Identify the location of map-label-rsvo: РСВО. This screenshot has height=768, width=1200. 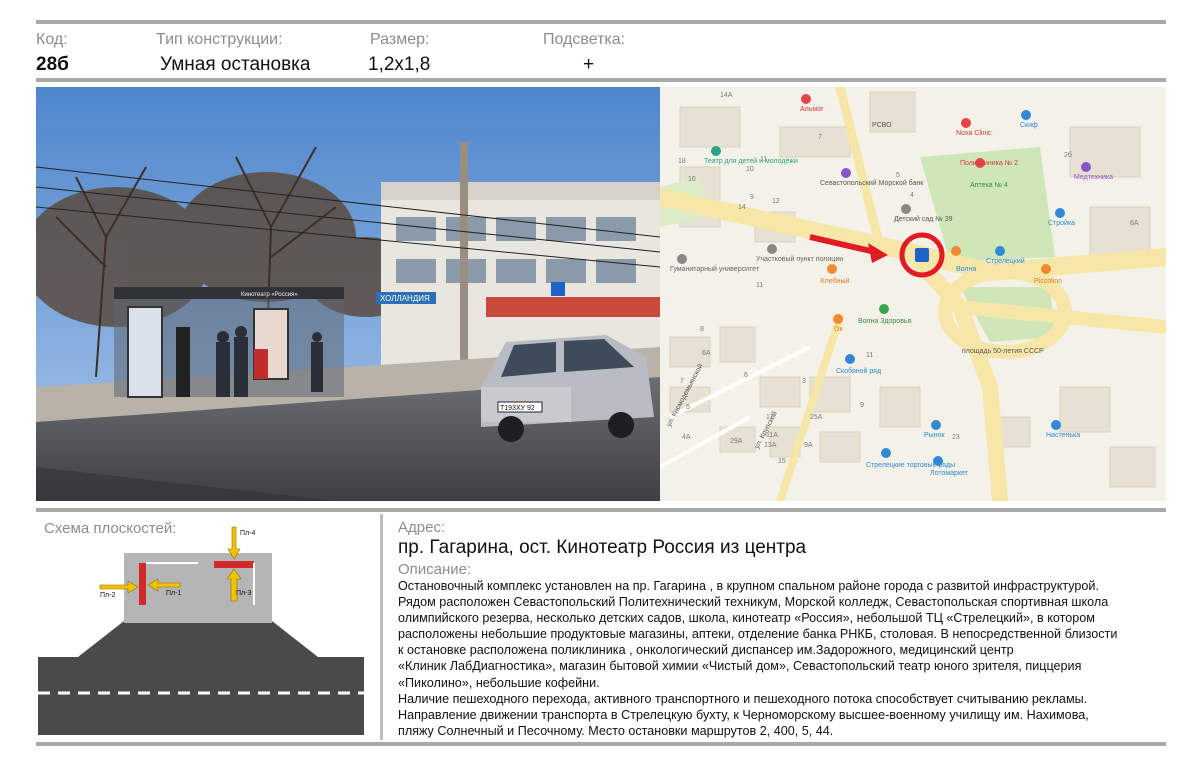
(882, 125).